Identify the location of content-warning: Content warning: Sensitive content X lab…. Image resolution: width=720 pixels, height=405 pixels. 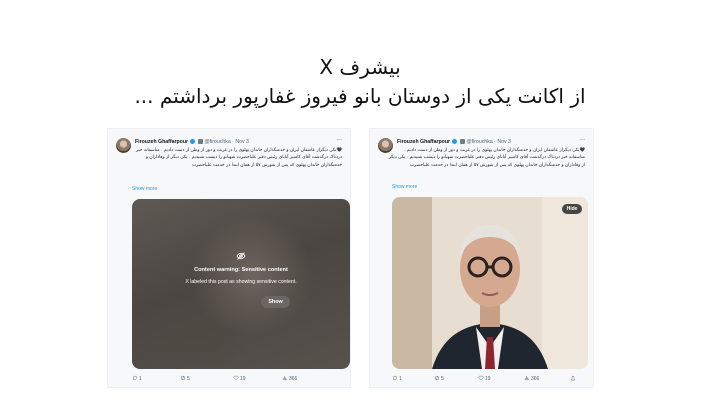
(241, 268).